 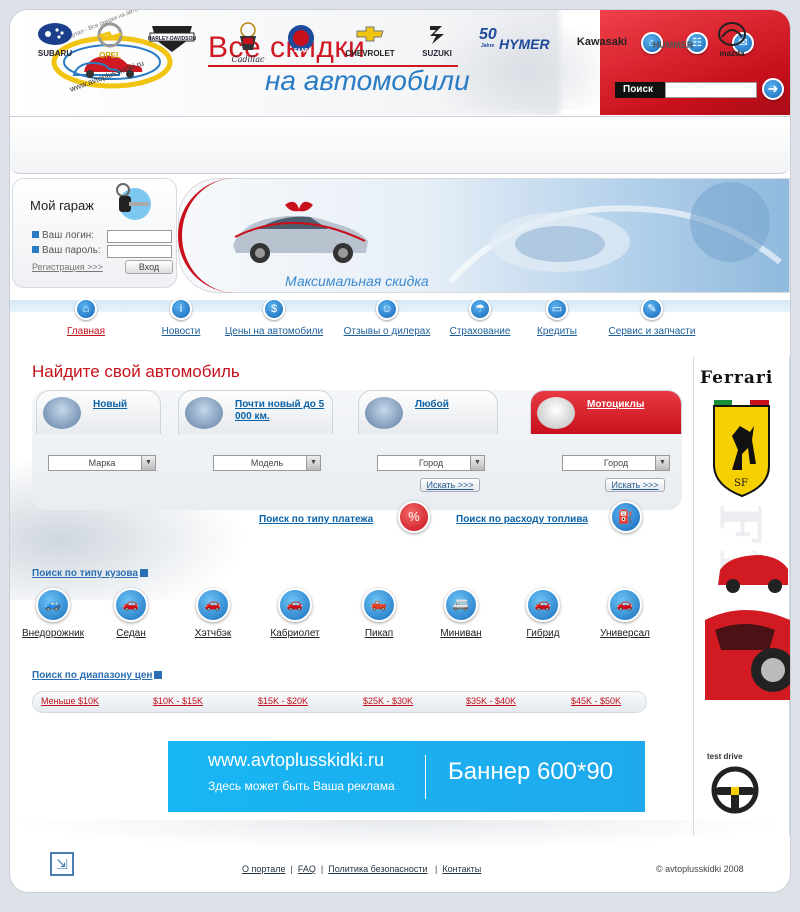 I want to click on garage-title: Мой гараж, so click(x=62, y=205).